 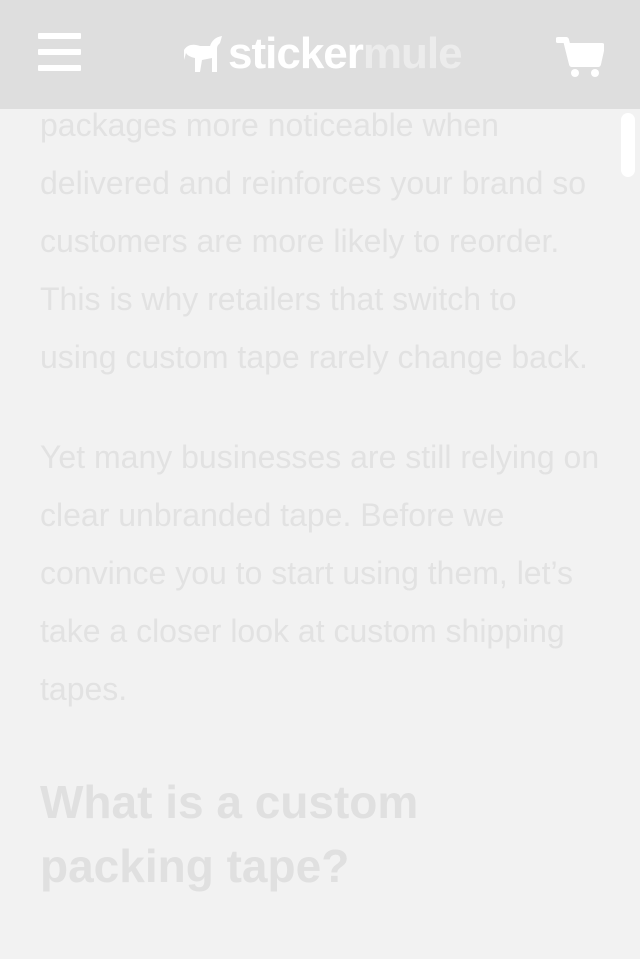 I want to click on hamburger-menu-icon, so click(x=59, y=52).